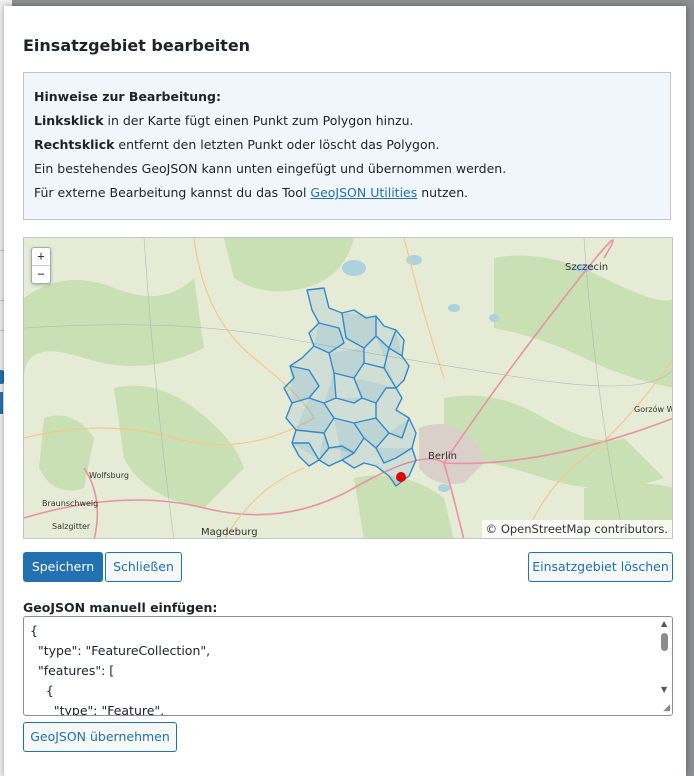 The image size is (694, 776). What do you see at coordinates (586, 267) in the screenshot?
I see `label-szczecin: Szczecin` at bounding box center [586, 267].